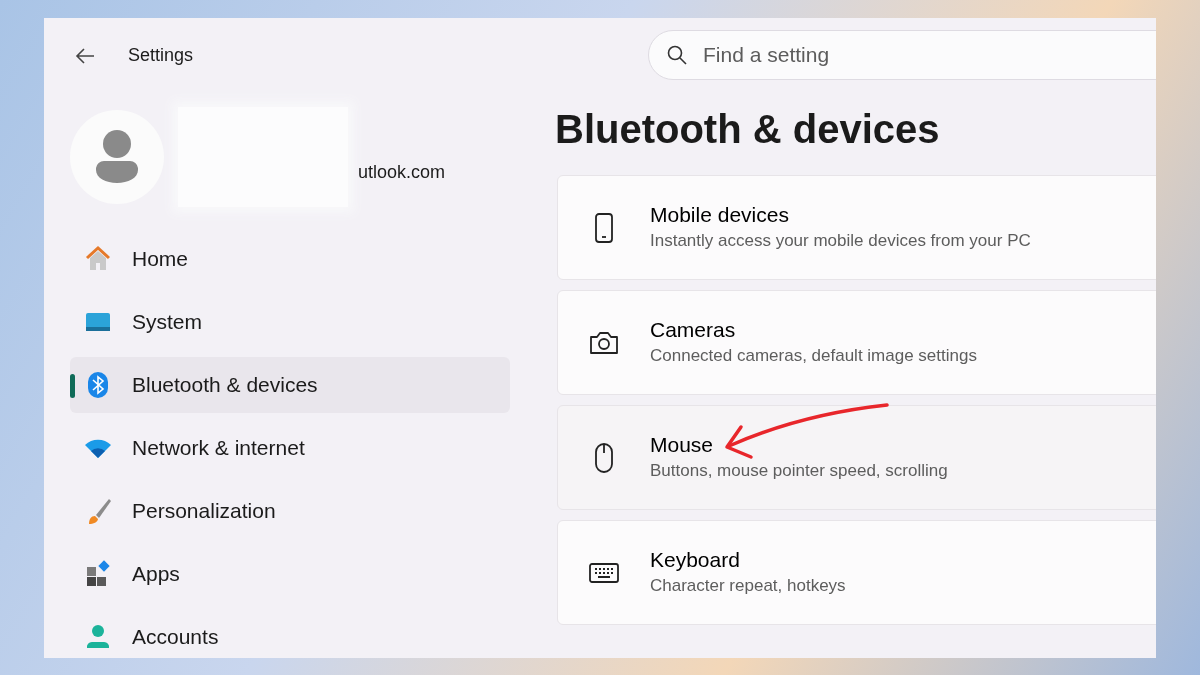 Image resolution: width=1200 pixels, height=675 pixels. I want to click on sidebar-item: Personalization, so click(290, 511).